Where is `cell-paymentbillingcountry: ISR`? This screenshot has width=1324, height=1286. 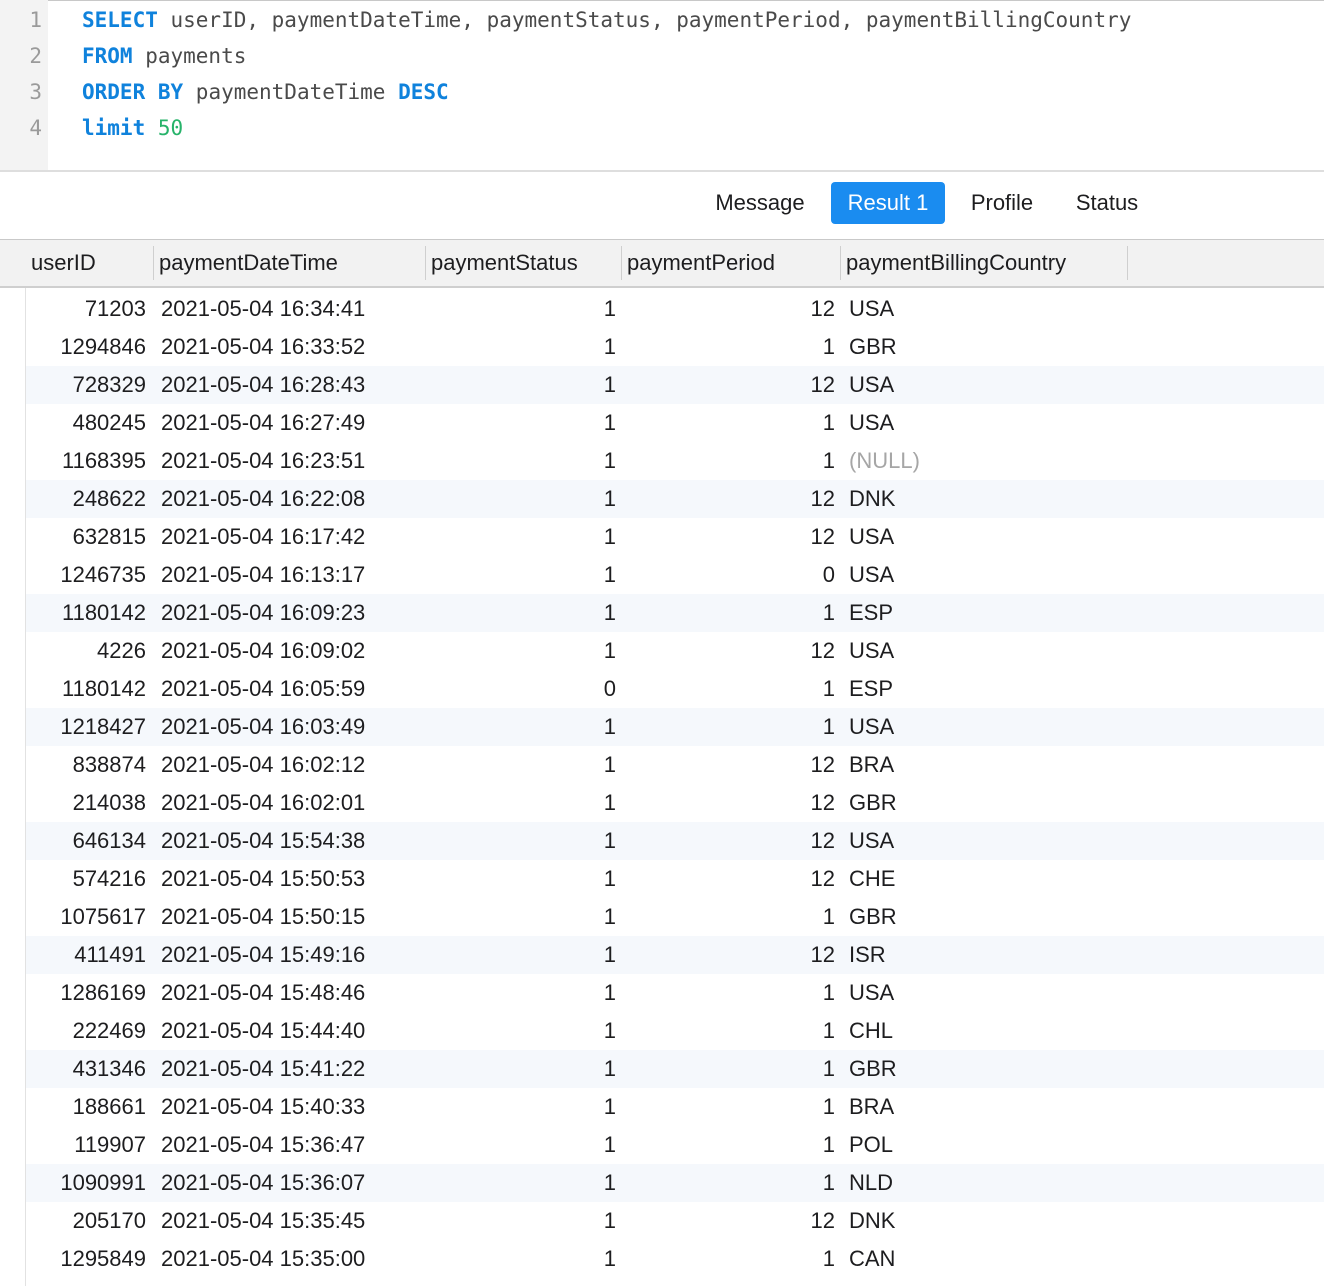
cell-paymentbillingcountry: ISR is located at coordinates (989, 955).